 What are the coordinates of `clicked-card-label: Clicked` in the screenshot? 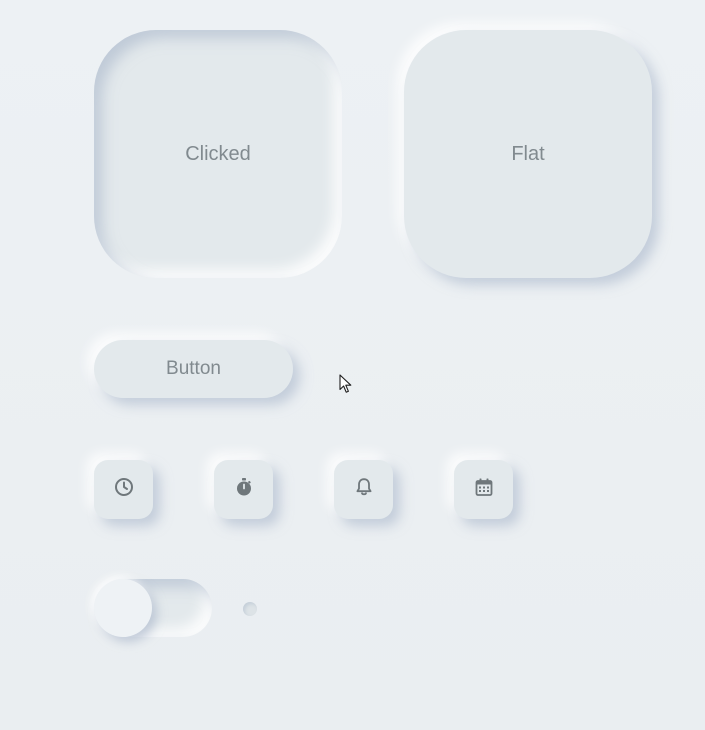 It's located at (218, 153).